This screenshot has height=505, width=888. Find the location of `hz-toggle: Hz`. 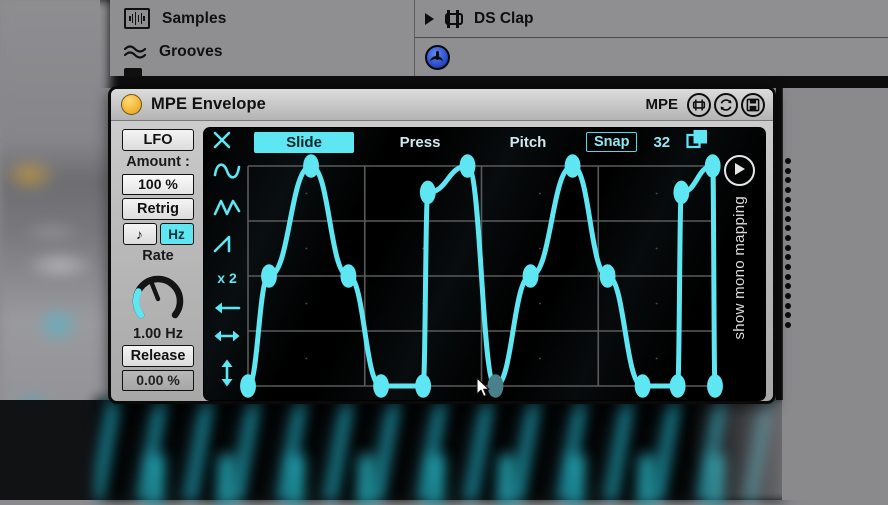

hz-toggle: Hz is located at coordinates (176, 234).